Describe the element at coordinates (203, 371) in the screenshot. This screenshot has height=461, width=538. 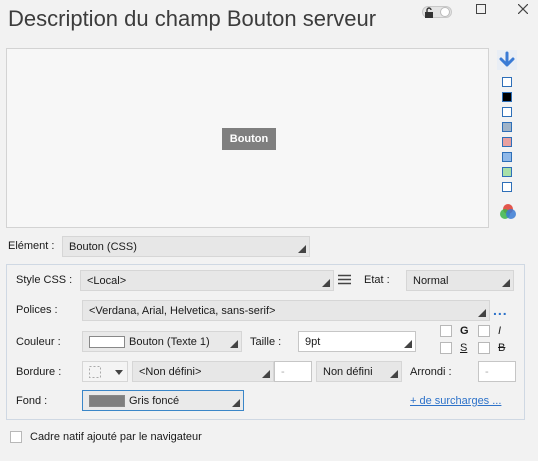
I see `border-style-select: <Non défini>` at that location.